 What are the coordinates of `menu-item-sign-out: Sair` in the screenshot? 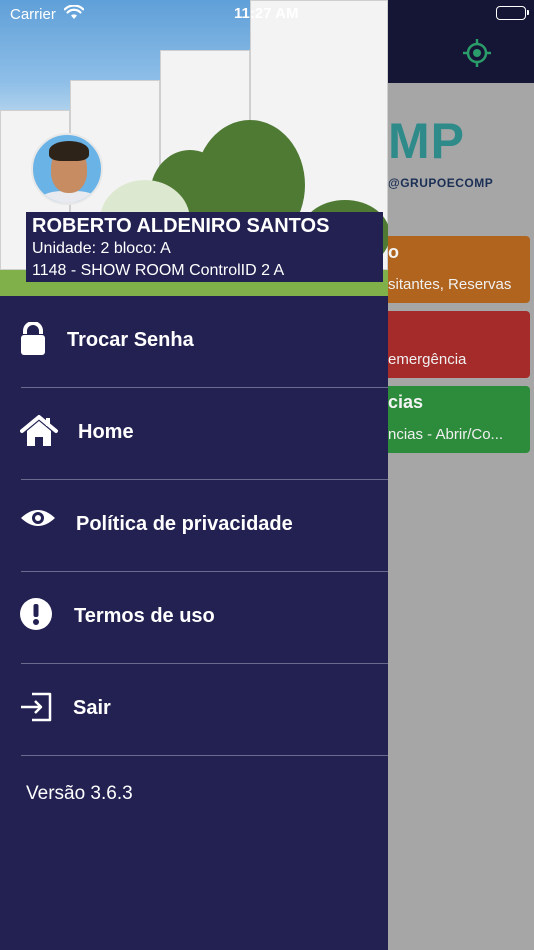 It's located at (194, 710).